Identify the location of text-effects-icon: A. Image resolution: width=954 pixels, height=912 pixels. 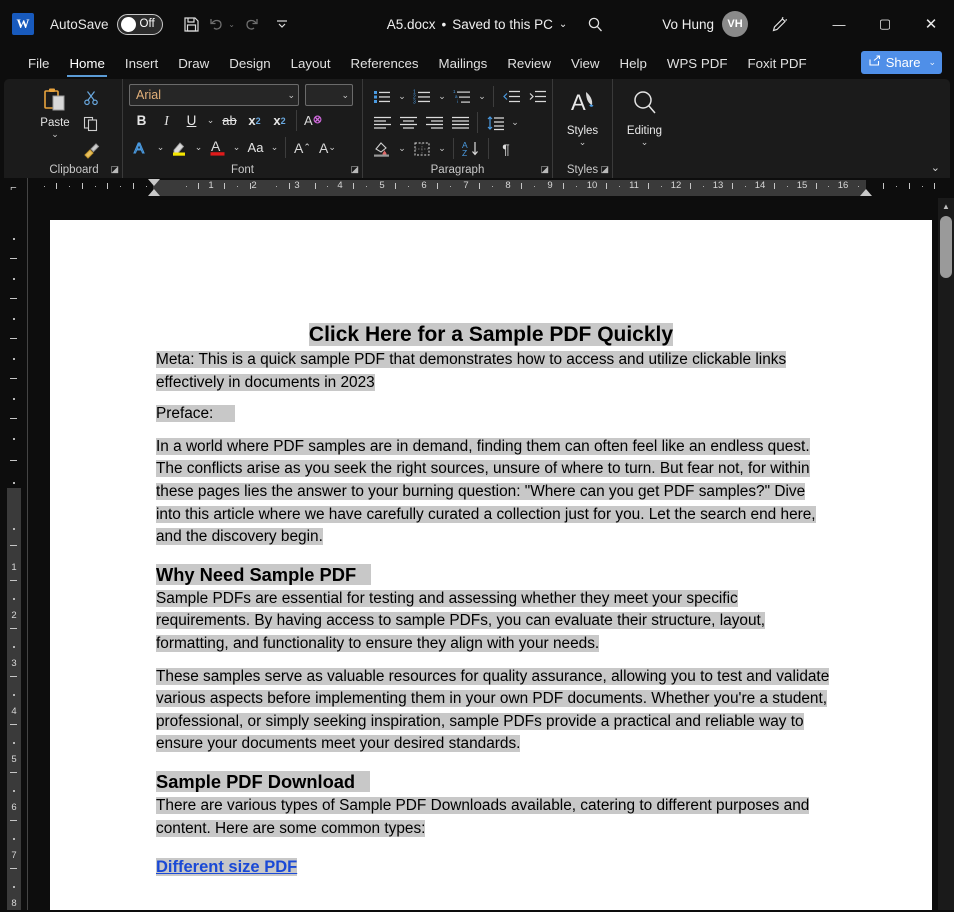
(141, 147).